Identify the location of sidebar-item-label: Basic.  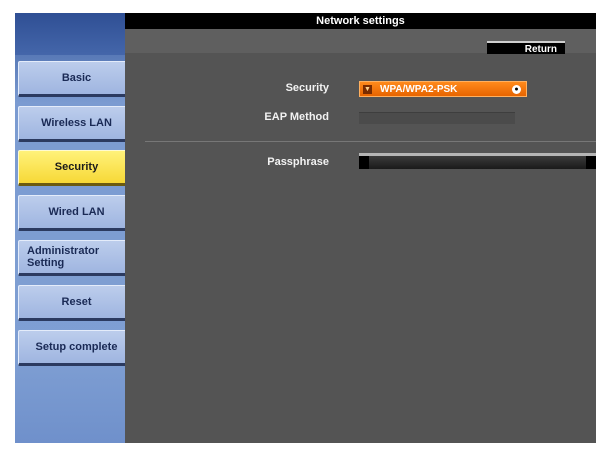
(76, 78).